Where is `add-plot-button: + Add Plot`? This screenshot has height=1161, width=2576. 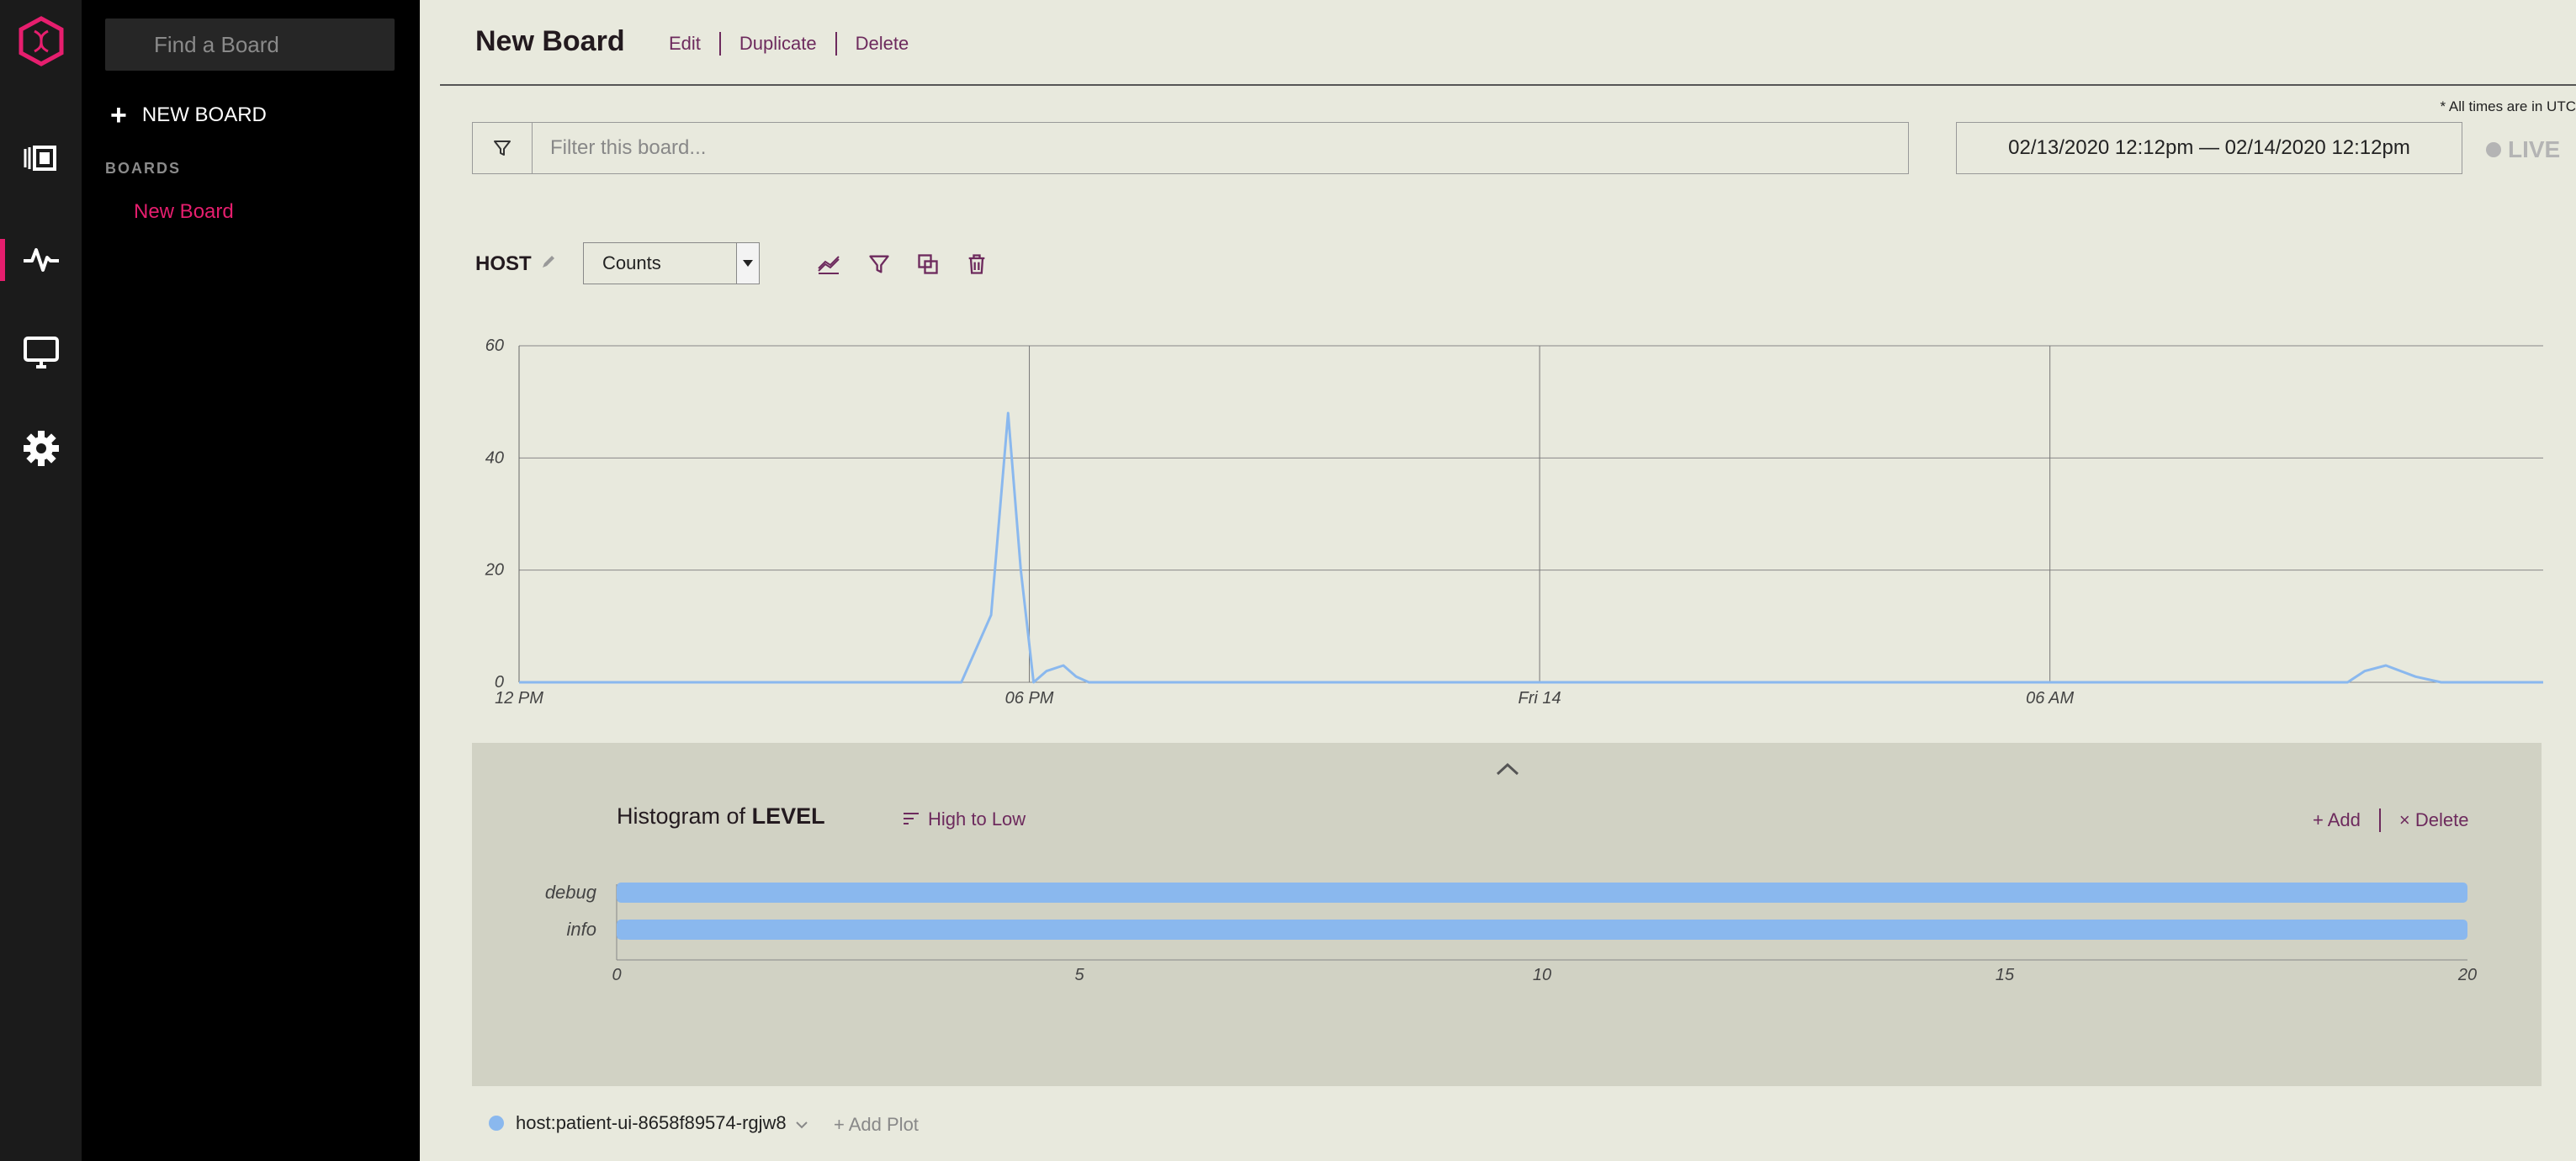 add-plot-button: + Add Plot is located at coordinates (876, 1125).